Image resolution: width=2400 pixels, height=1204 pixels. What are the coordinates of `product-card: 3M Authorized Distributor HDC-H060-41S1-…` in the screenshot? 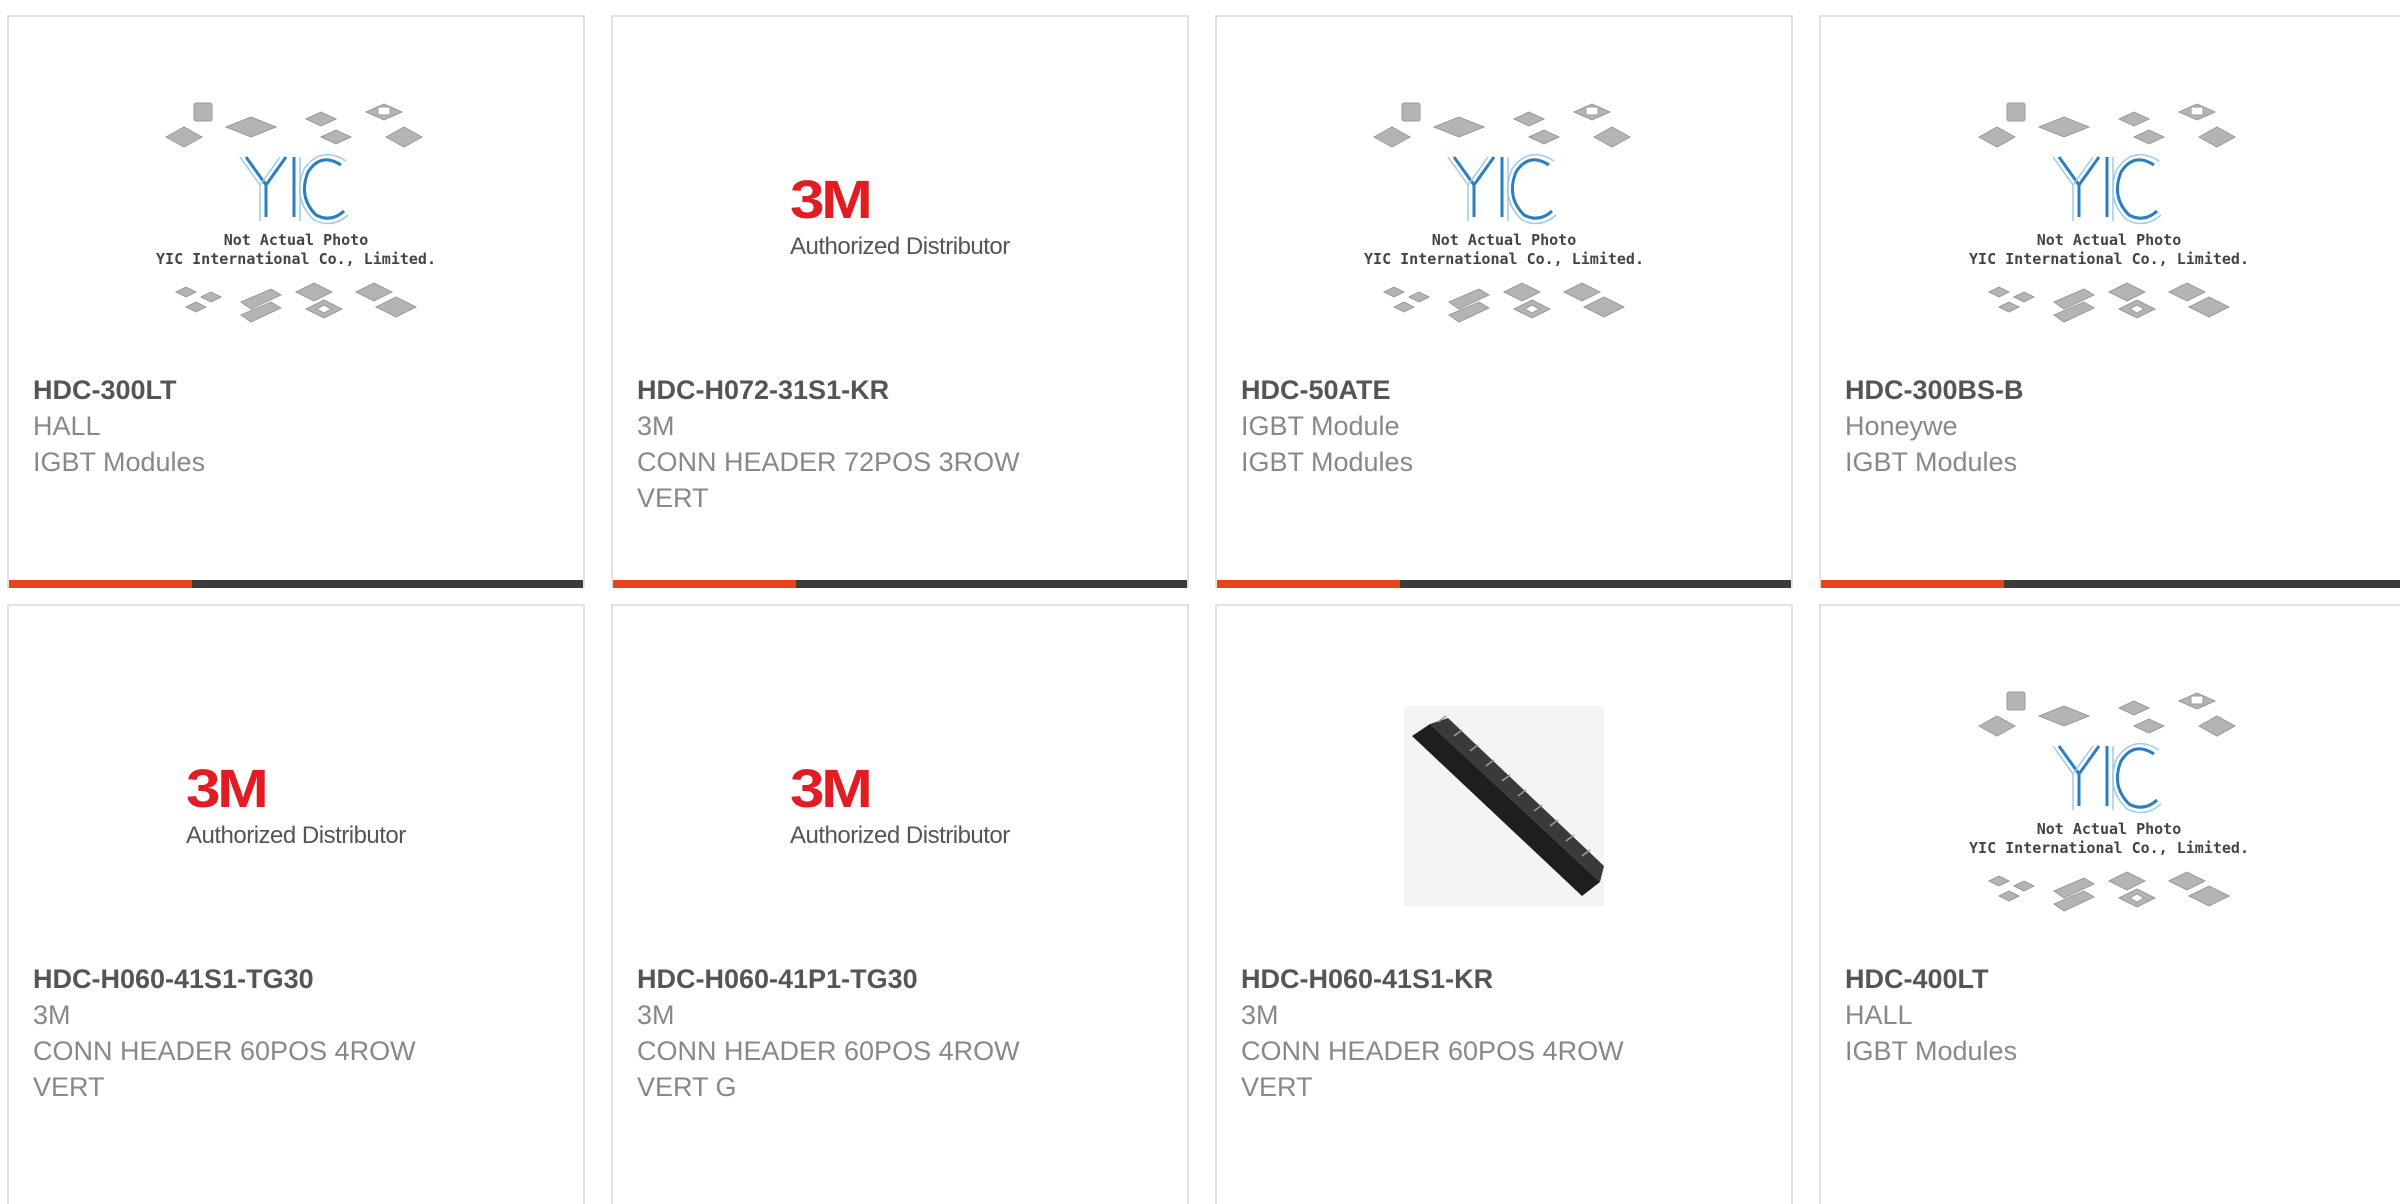 It's located at (296, 904).